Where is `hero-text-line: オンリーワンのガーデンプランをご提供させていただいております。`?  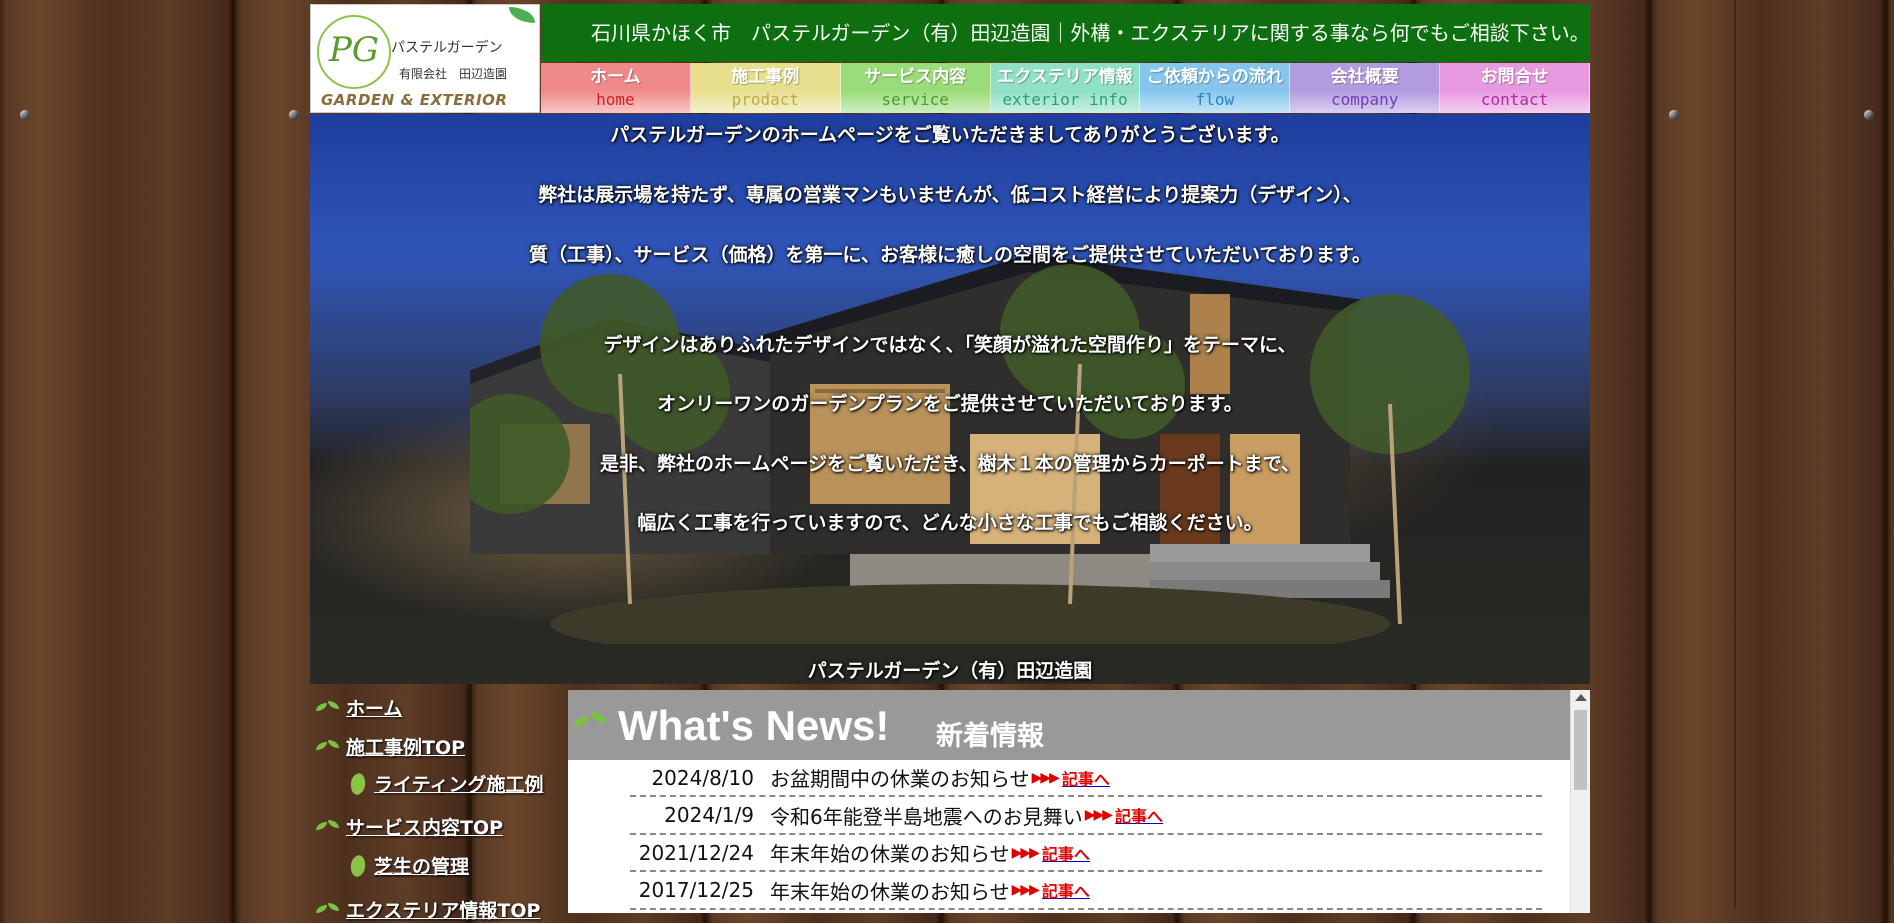 hero-text-line: オンリーワンのガーデンプランをご提供させていただいております。 is located at coordinates (950, 404).